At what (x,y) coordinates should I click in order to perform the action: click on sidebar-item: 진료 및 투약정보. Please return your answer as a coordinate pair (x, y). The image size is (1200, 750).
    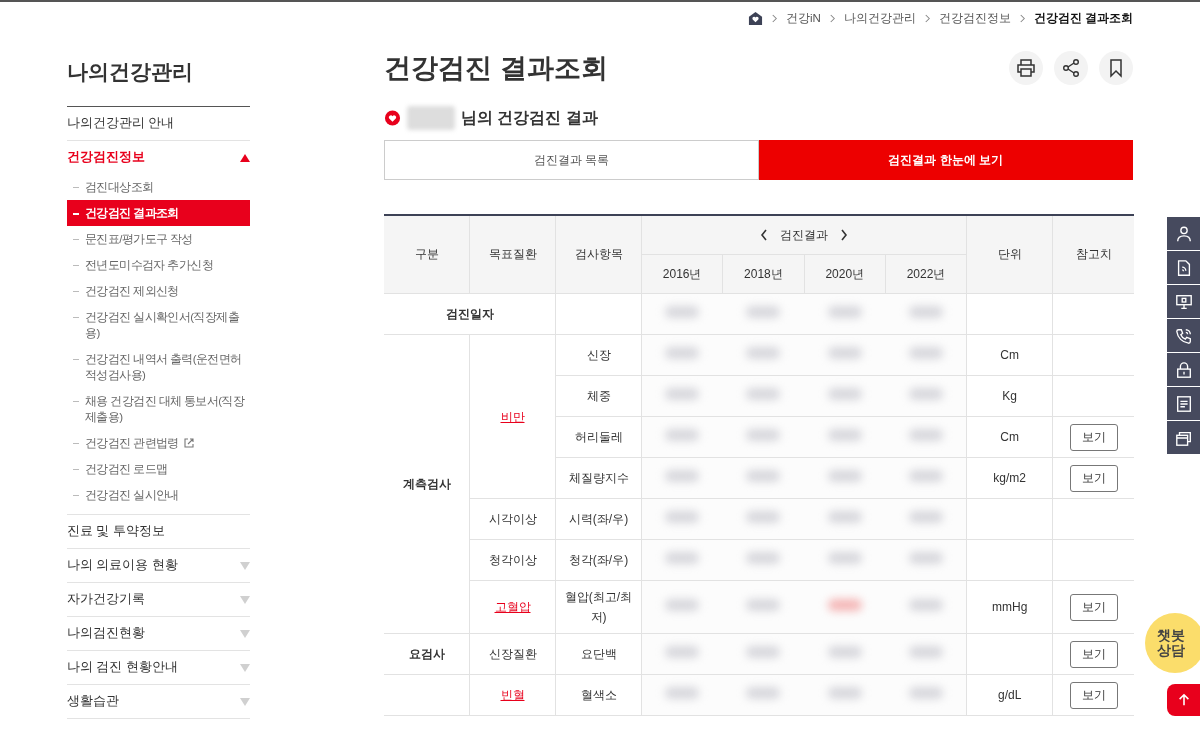
    Looking at the image, I should click on (116, 531).